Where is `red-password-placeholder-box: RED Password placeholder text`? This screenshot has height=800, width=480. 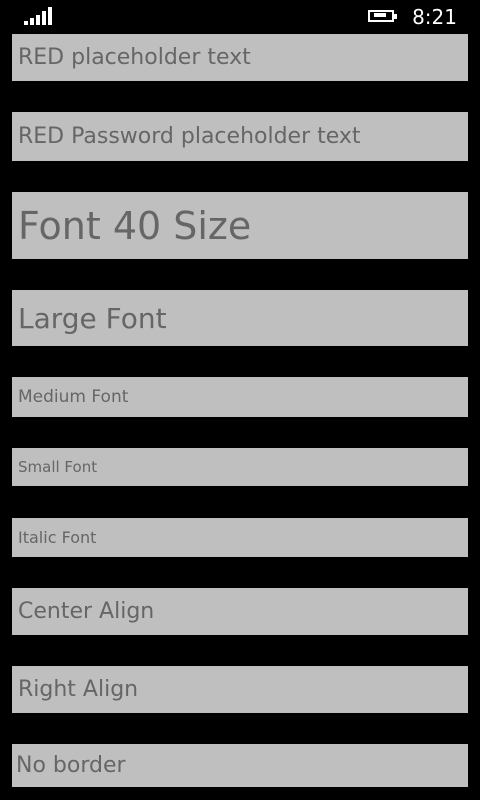 red-password-placeholder-box: RED Password placeholder text is located at coordinates (240, 136).